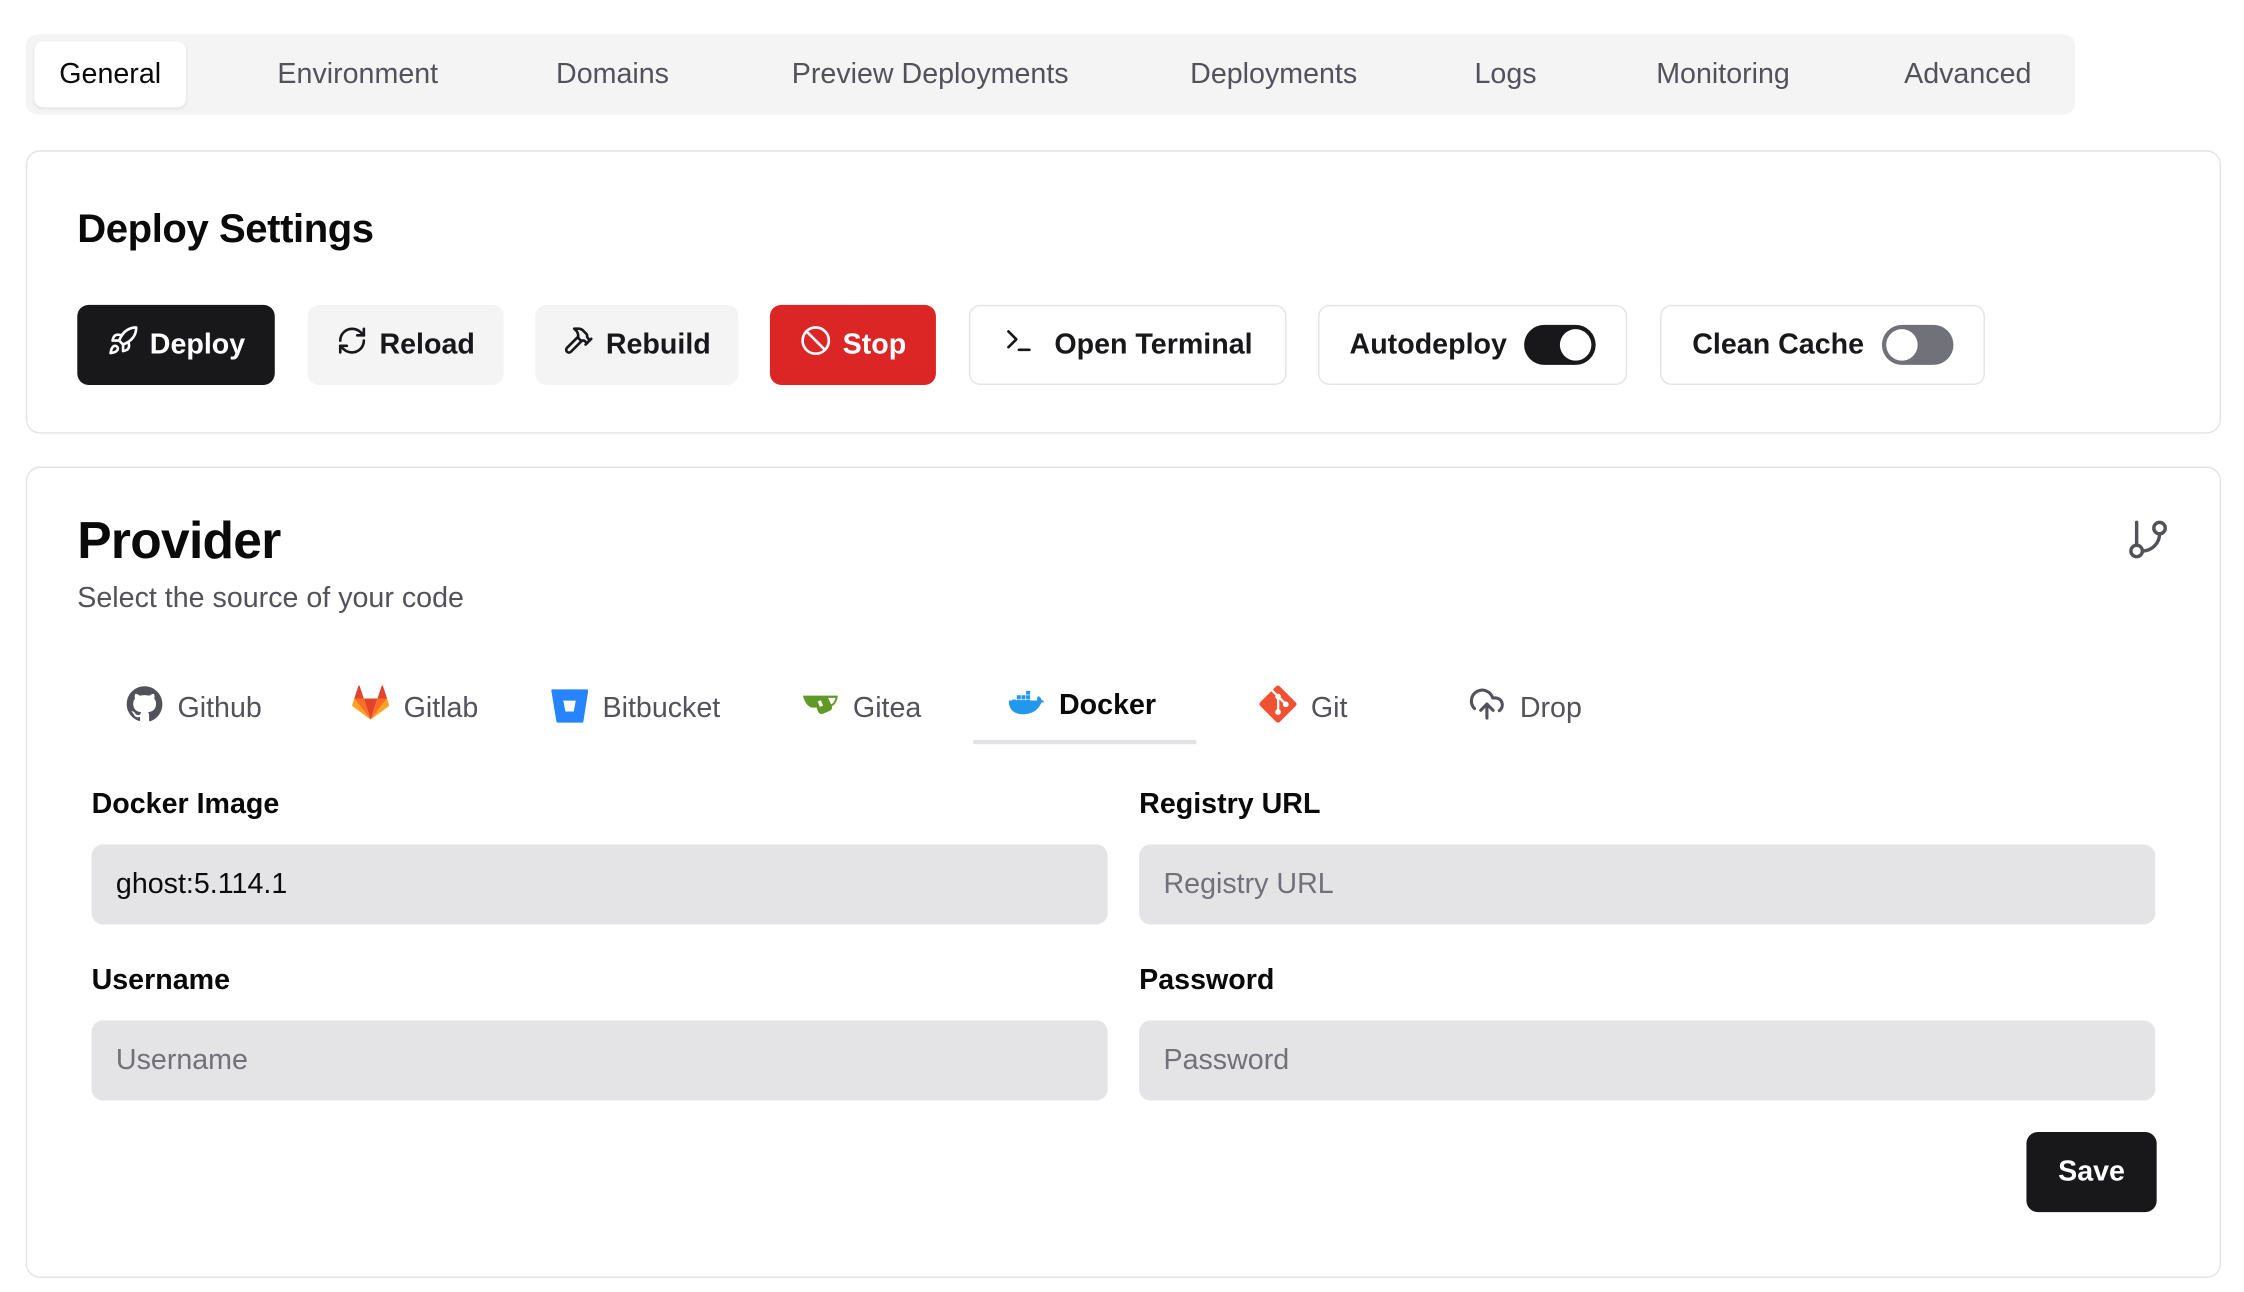  I want to click on autodeploy-toggle, so click(1560, 344).